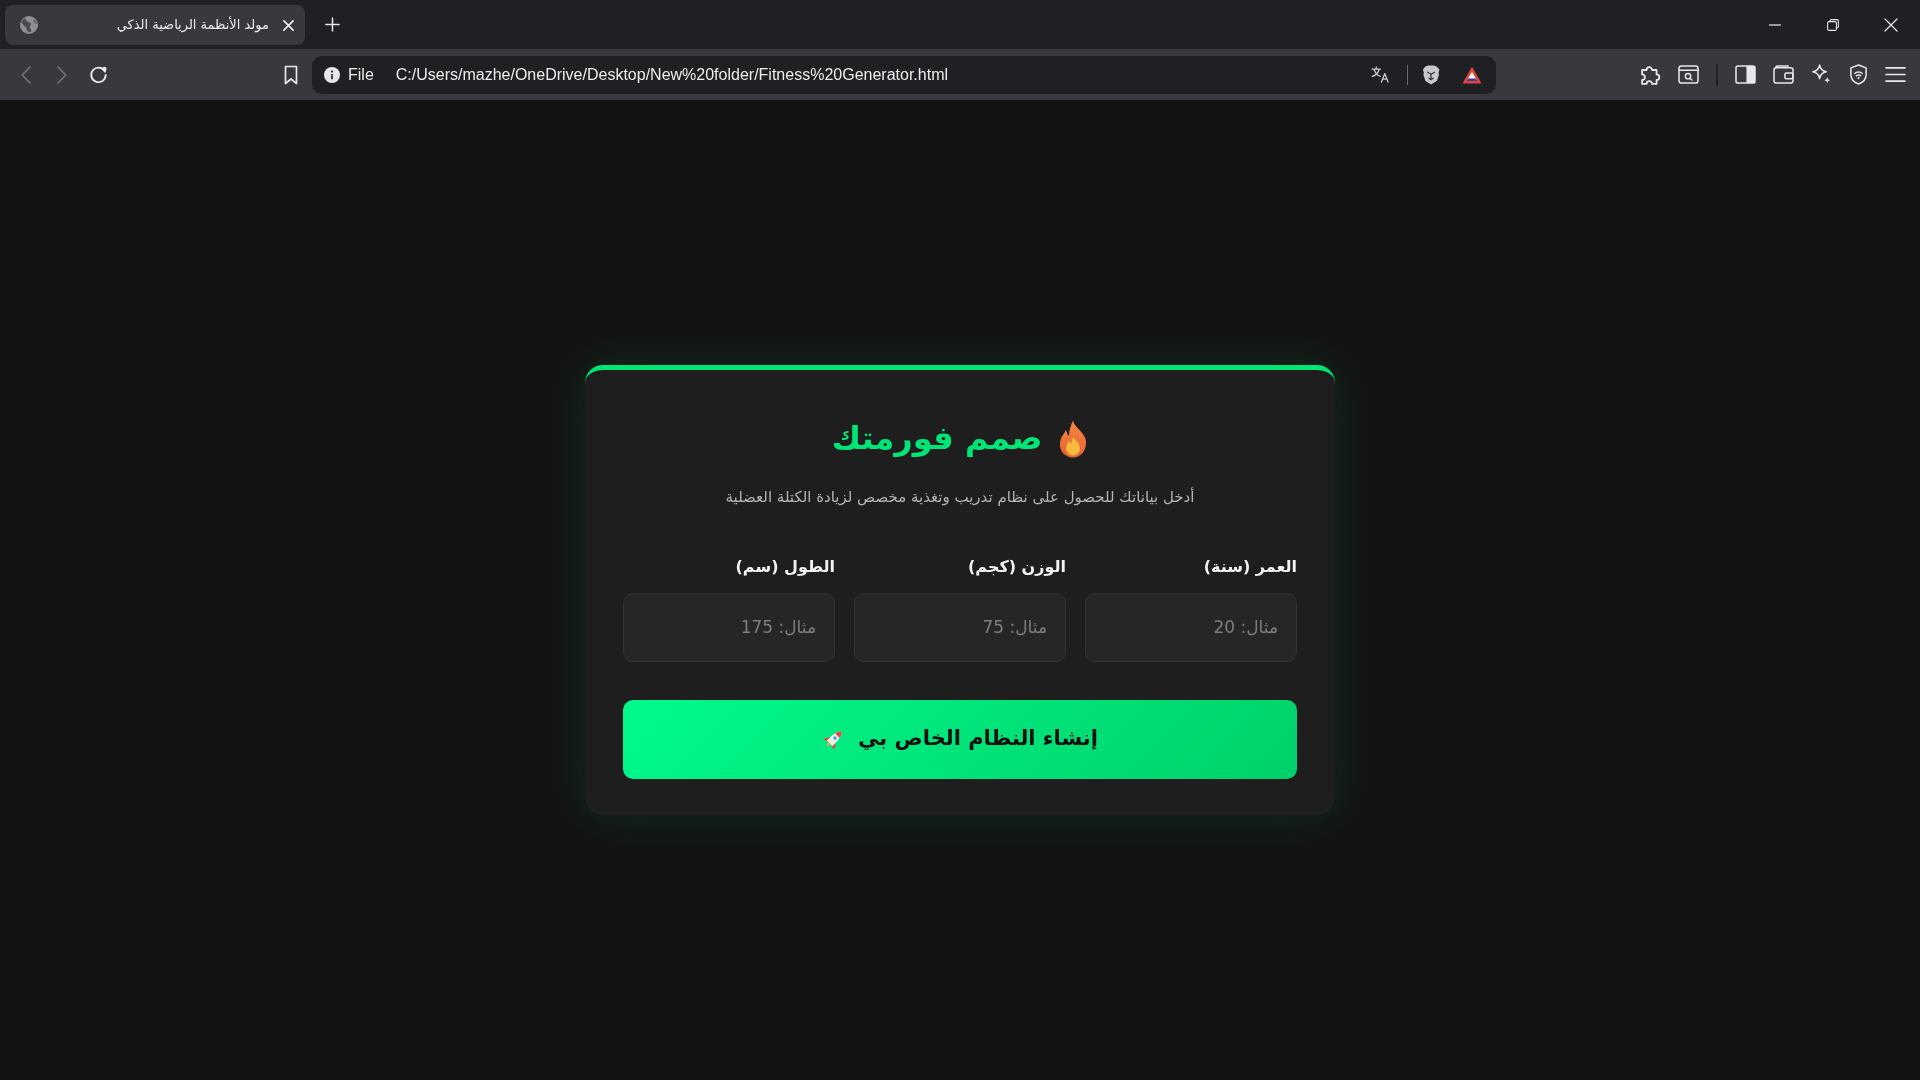  I want to click on shield-wifi-icon, so click(1858, 74).